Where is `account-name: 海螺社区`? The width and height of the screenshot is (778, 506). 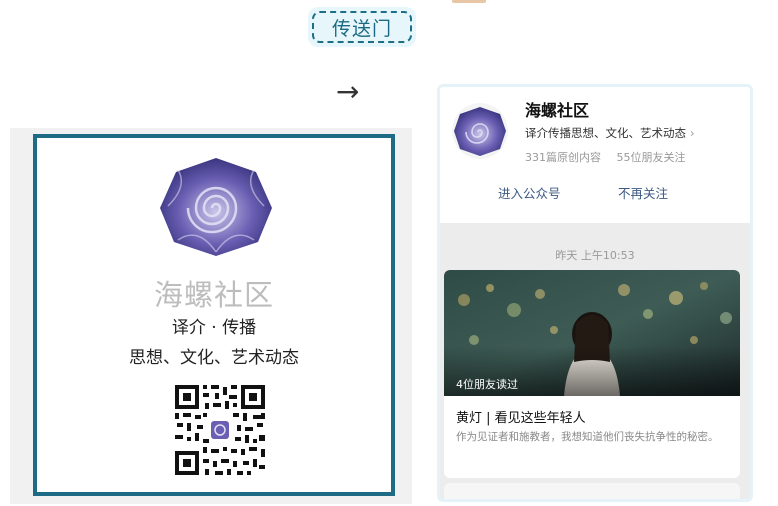 account-name: 海螺社区 is located at coordinates (557, 109).